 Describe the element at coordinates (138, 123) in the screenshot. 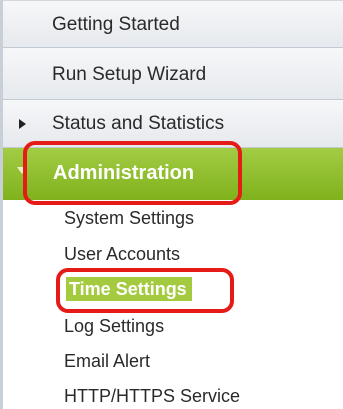

I see `menu-item-label: Status and Statistics` at that location.